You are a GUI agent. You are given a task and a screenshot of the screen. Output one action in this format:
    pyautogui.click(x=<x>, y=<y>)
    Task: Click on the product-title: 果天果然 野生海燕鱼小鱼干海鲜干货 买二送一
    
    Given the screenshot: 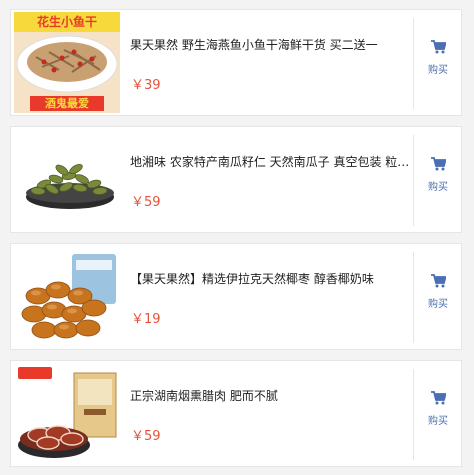 What is the action you would take?
    pyautogui.click(x=270, y=45)
    